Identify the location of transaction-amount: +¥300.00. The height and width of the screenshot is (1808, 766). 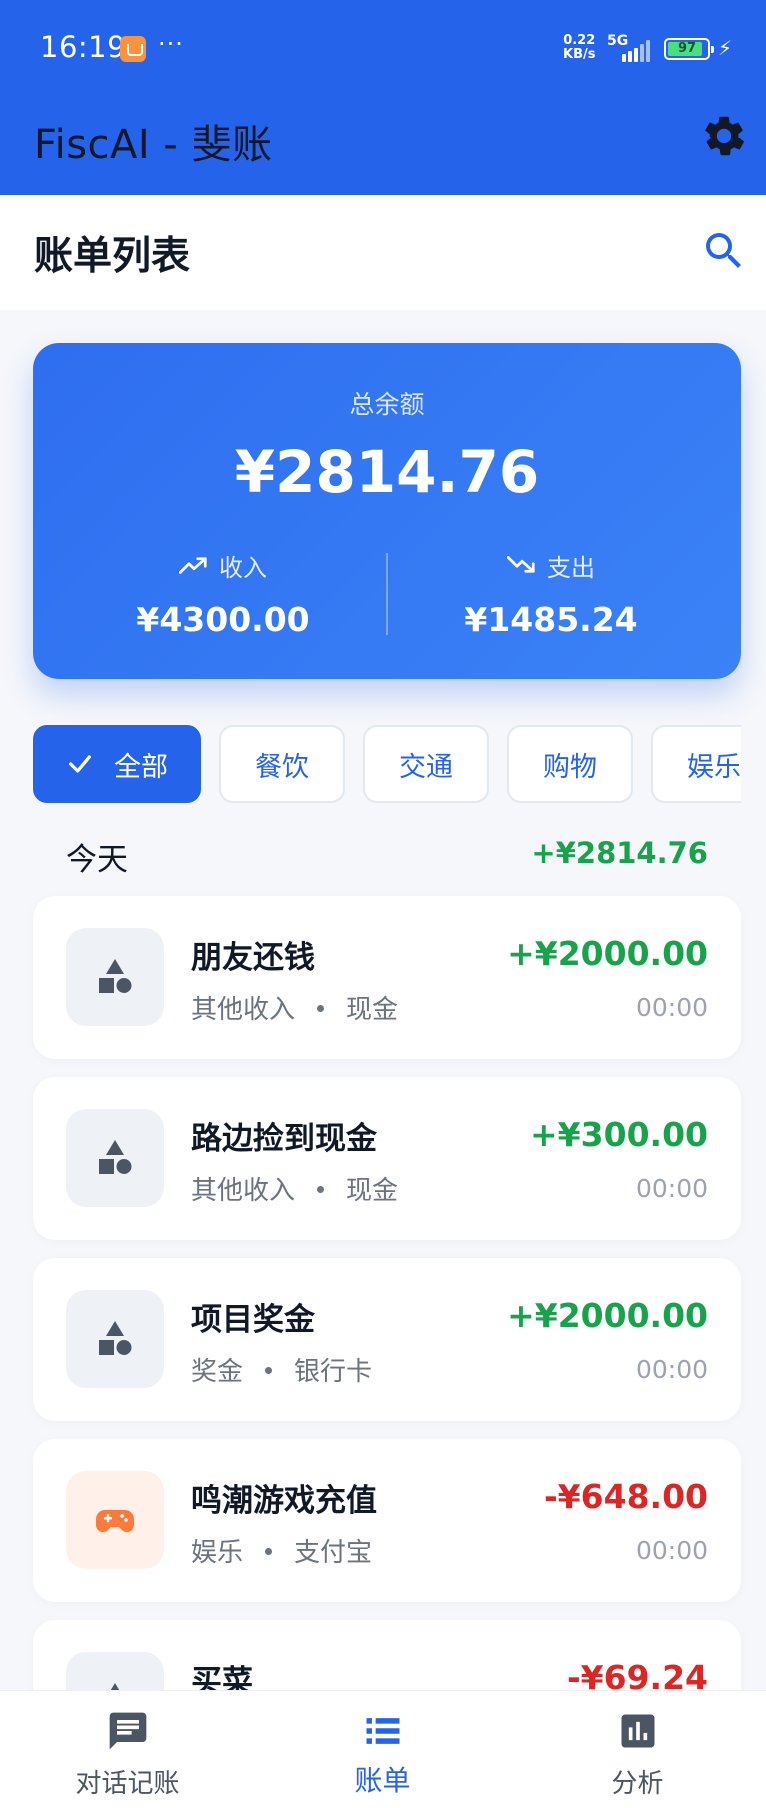
(619, 1134).